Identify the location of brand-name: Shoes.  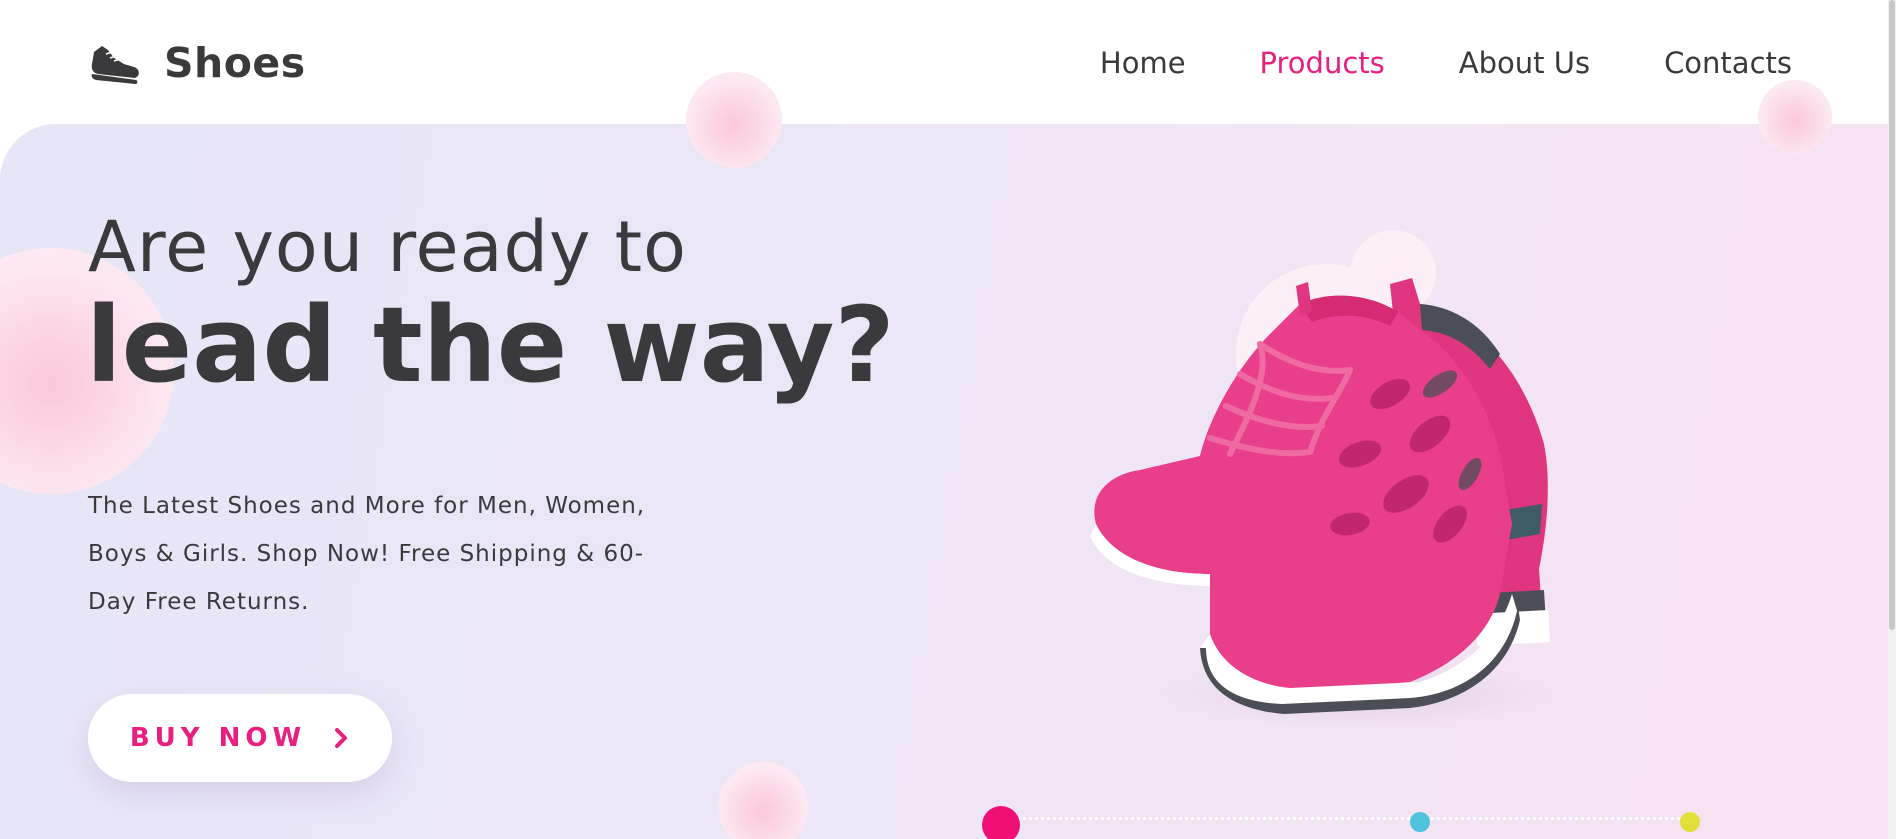
(235, 63).